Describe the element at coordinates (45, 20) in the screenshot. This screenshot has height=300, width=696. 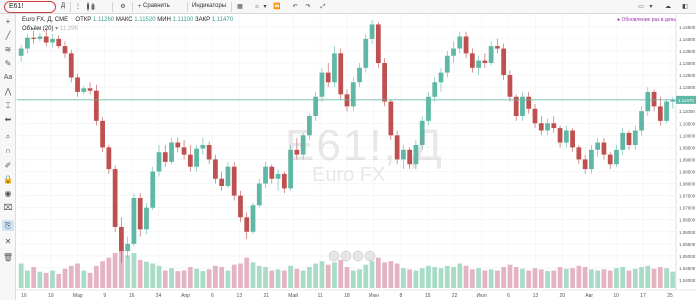
I see `legend-title: Euro FX, Д, CME` at that location.